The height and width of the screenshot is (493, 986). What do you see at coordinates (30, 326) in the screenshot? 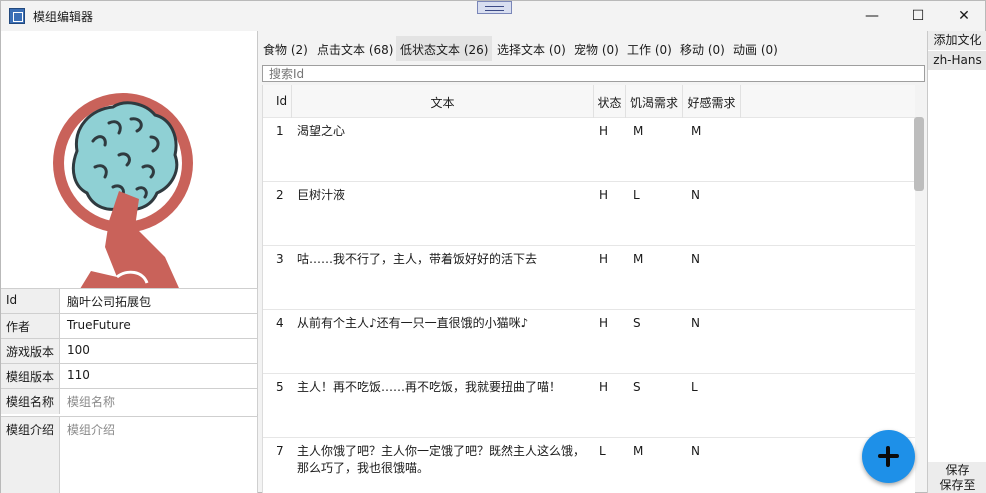
I see `prop-label-author: 作者` at bounding box center [30, 326].